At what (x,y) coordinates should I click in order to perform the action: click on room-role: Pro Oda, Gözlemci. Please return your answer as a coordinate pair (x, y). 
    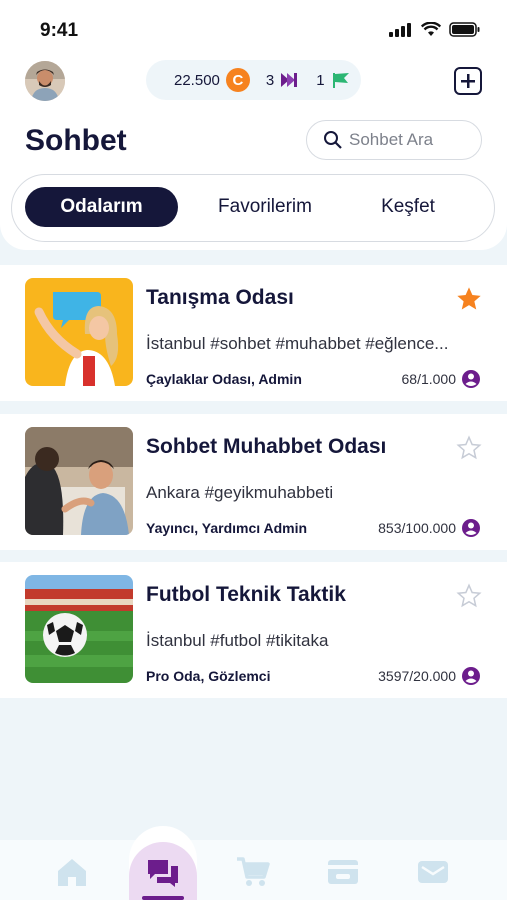
    Looking at the image, I should click on (208, 676).